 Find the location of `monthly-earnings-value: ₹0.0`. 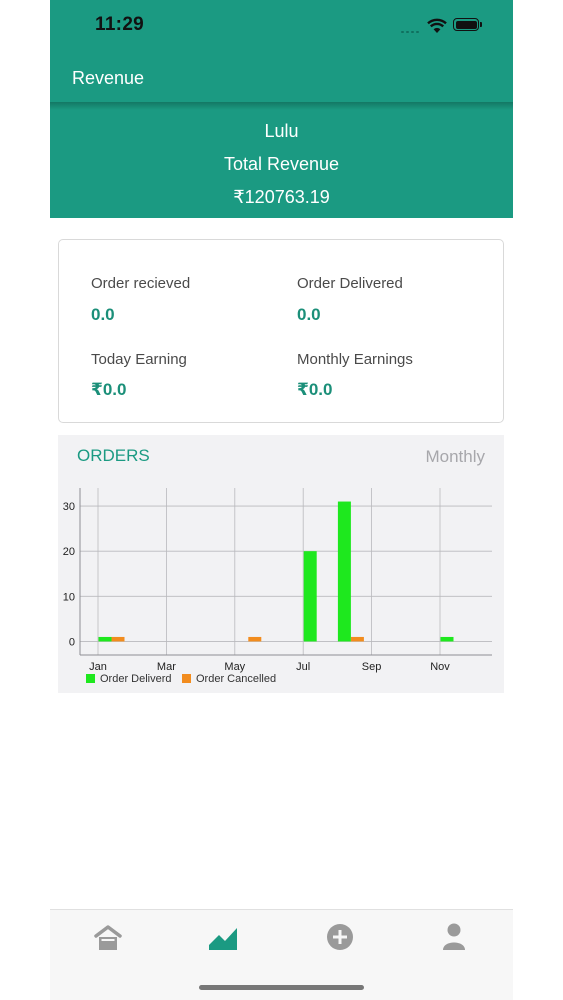

monthly-earnings-value: ₹0.0 is located at coordinates (315, 389).